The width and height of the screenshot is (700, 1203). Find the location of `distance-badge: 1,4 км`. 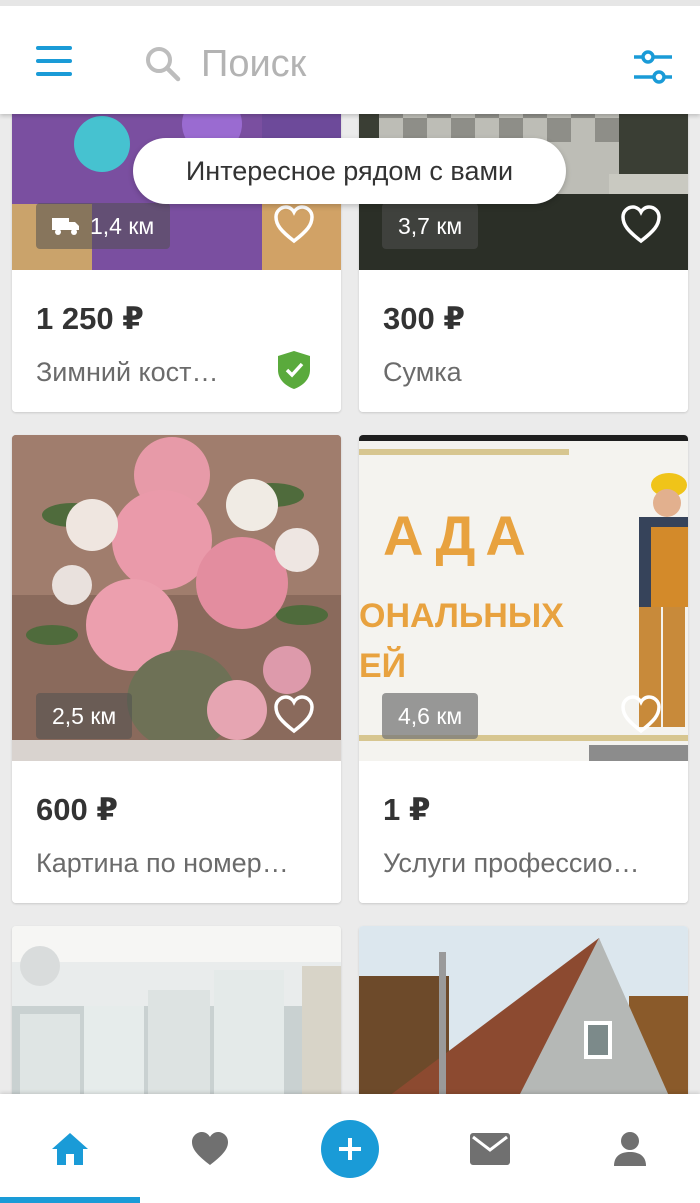

distance-badge: 1,4 км is located at coordinates (103, 226).